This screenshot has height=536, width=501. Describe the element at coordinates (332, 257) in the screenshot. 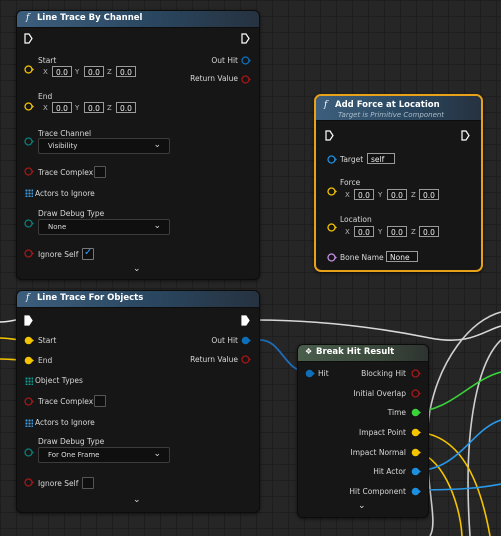

I see `bone-name-pin` at that location.